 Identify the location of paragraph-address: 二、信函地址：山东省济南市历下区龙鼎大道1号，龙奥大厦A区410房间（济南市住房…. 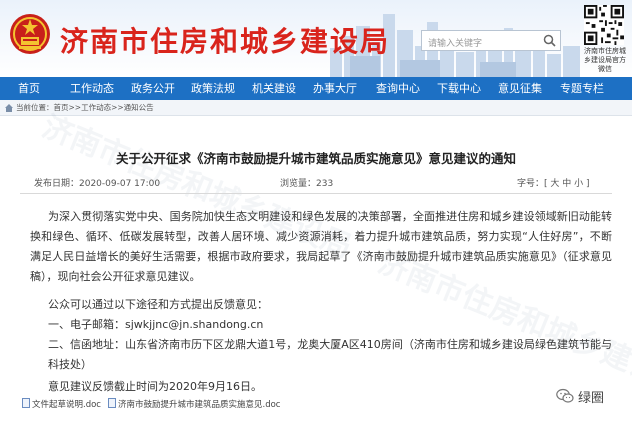
(330, 354).